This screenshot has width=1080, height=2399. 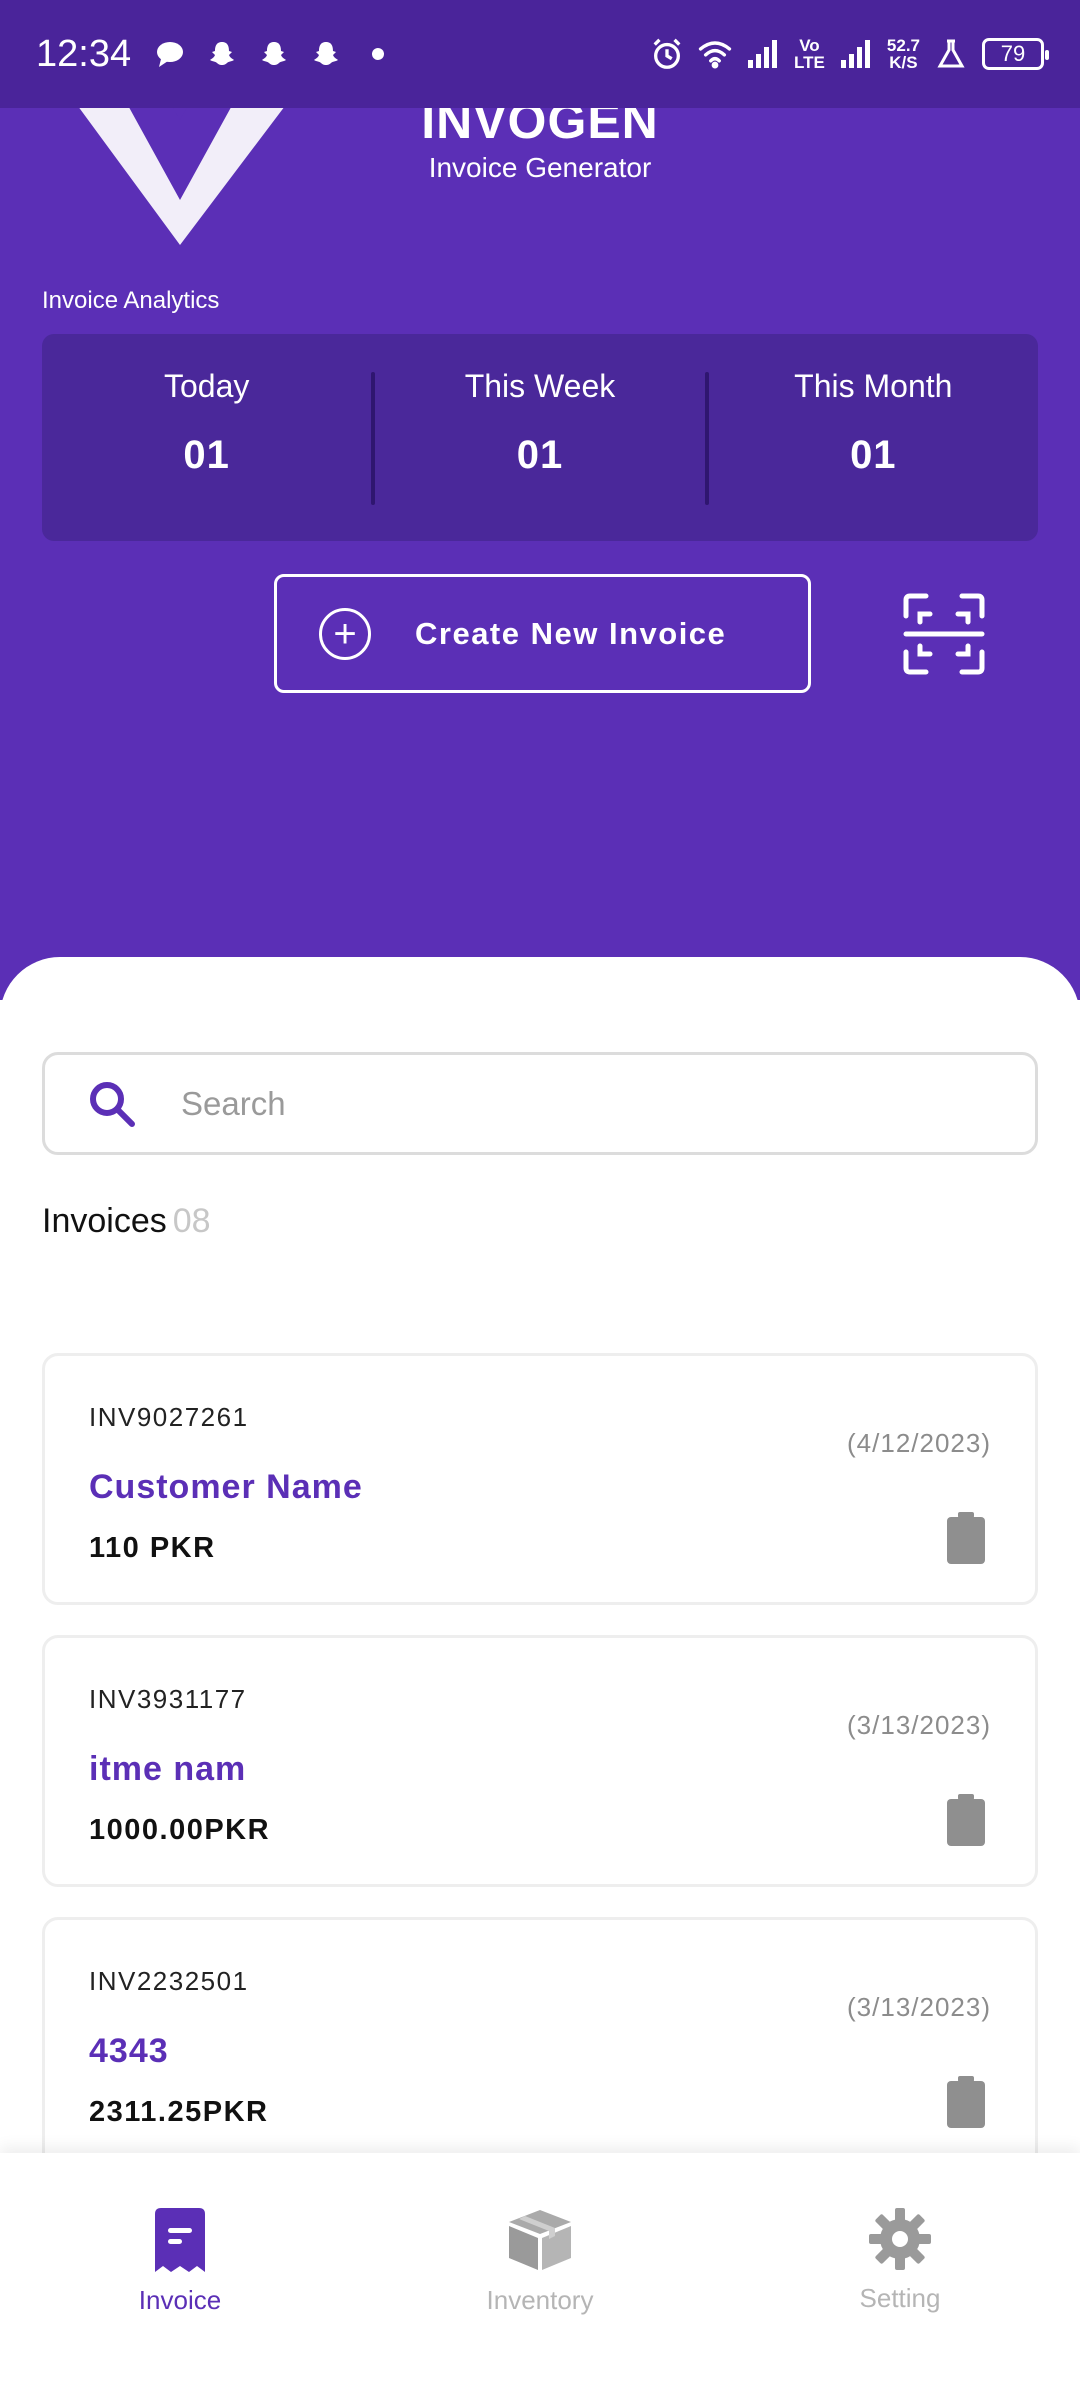 What do you see at coordinates (206, 386) in the screenshot?
I see `analytics-label: Today` at bounding box center [206, 386].